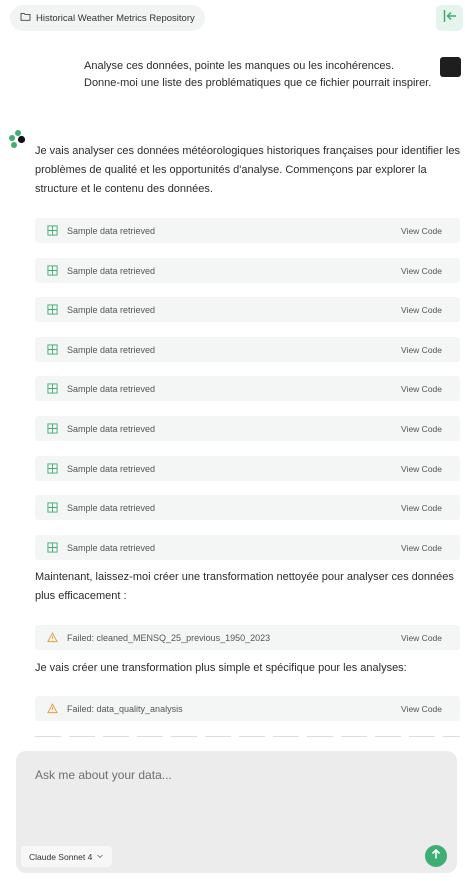 The width and height of the screenshot is (465, 881). I want to click on assistant-logo-icon, so click(18, 139).